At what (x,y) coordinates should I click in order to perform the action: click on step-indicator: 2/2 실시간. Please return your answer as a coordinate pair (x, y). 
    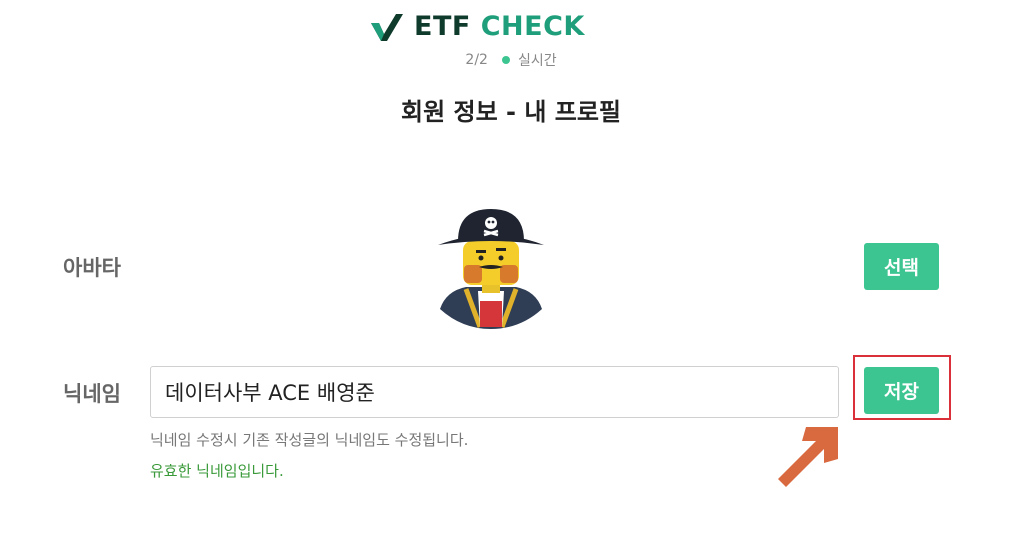
    Looking at the image, I should click on (511, 60).